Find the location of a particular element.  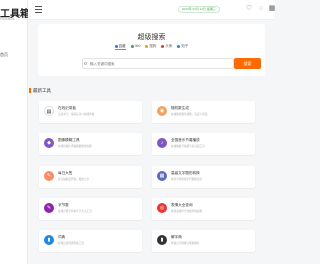

emoji-icon: ◎ is located at coordinates (162, 208).